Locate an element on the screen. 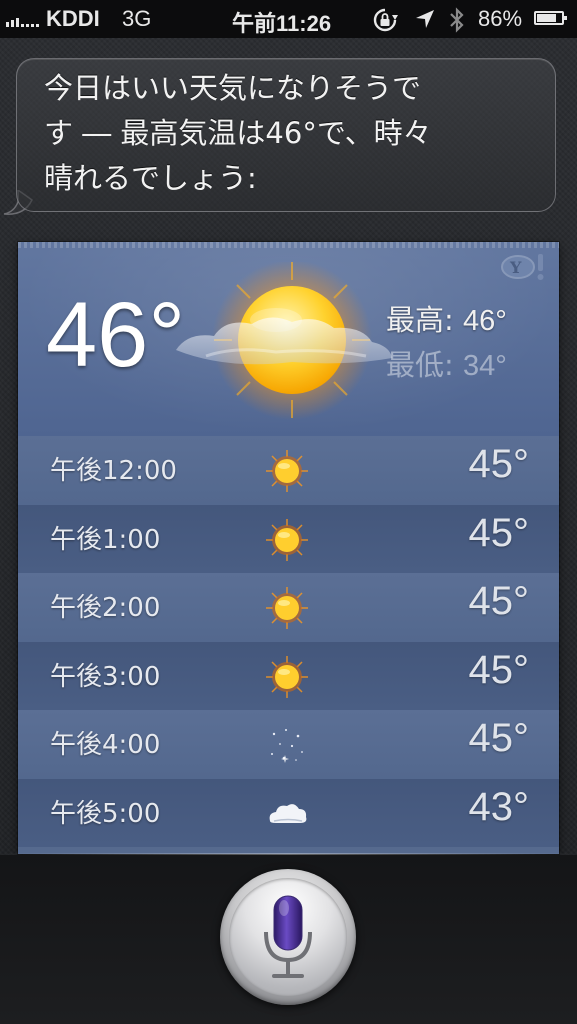 This screenshot has width=577, height=1024. low-value: 34° is located at coordinates (485, 366).